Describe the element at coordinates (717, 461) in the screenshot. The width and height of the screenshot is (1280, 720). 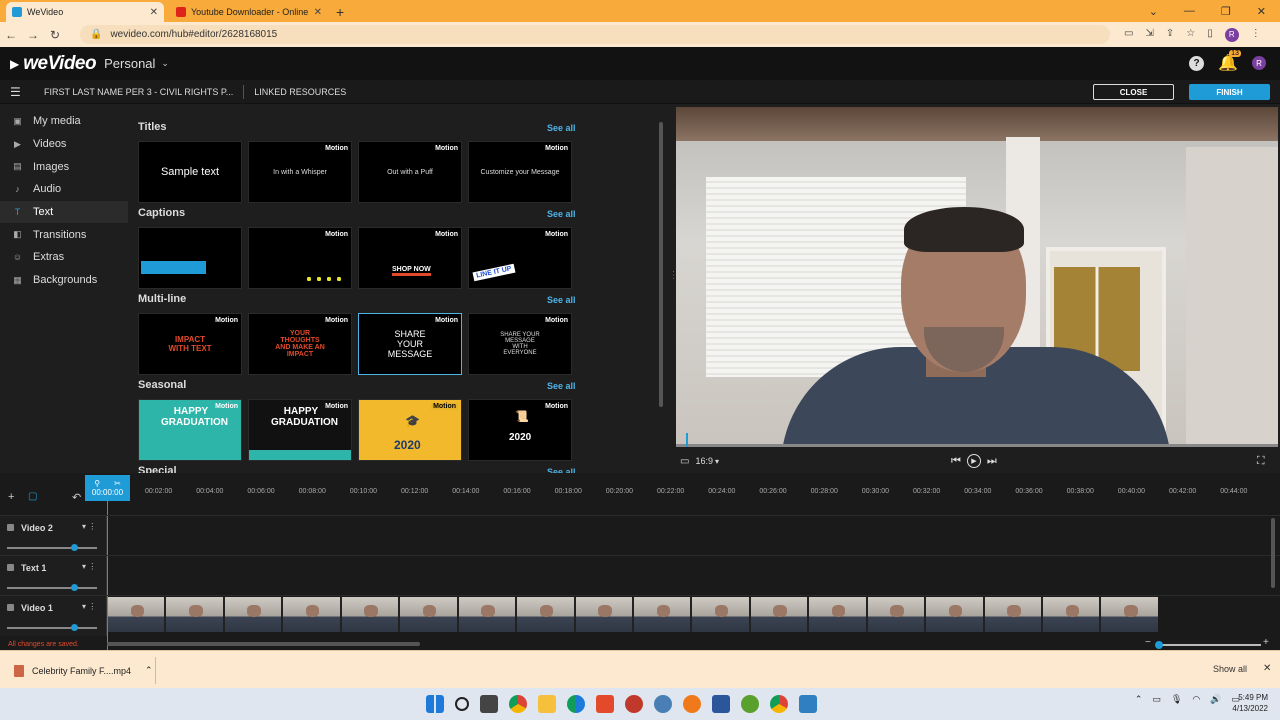
I see `chevron-down-icon: ▾` at that location.